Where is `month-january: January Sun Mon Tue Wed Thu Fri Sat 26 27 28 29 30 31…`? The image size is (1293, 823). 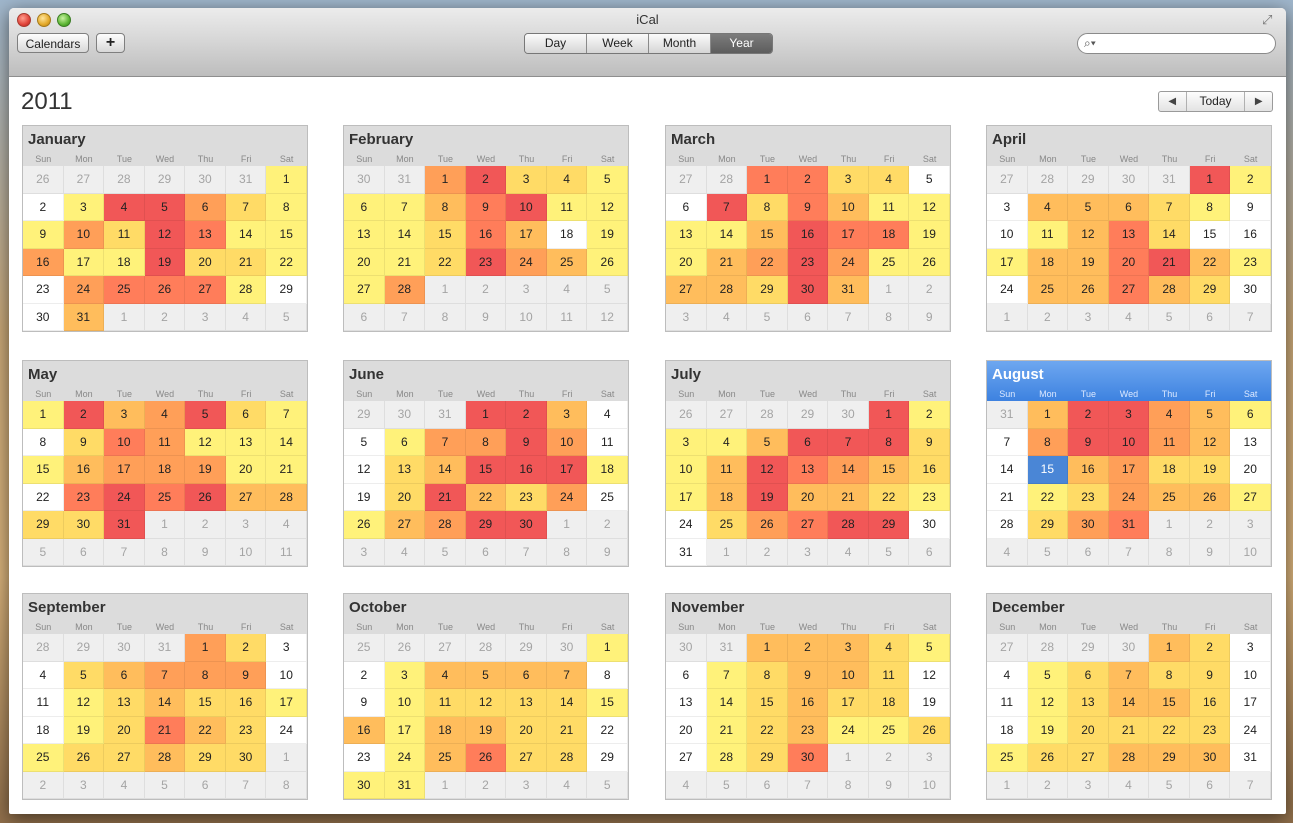
month-january: January Sun Mon Tue Wed Thu Fri Sat 26 27 28 29 30 31… is located at coordinates (165, 228).